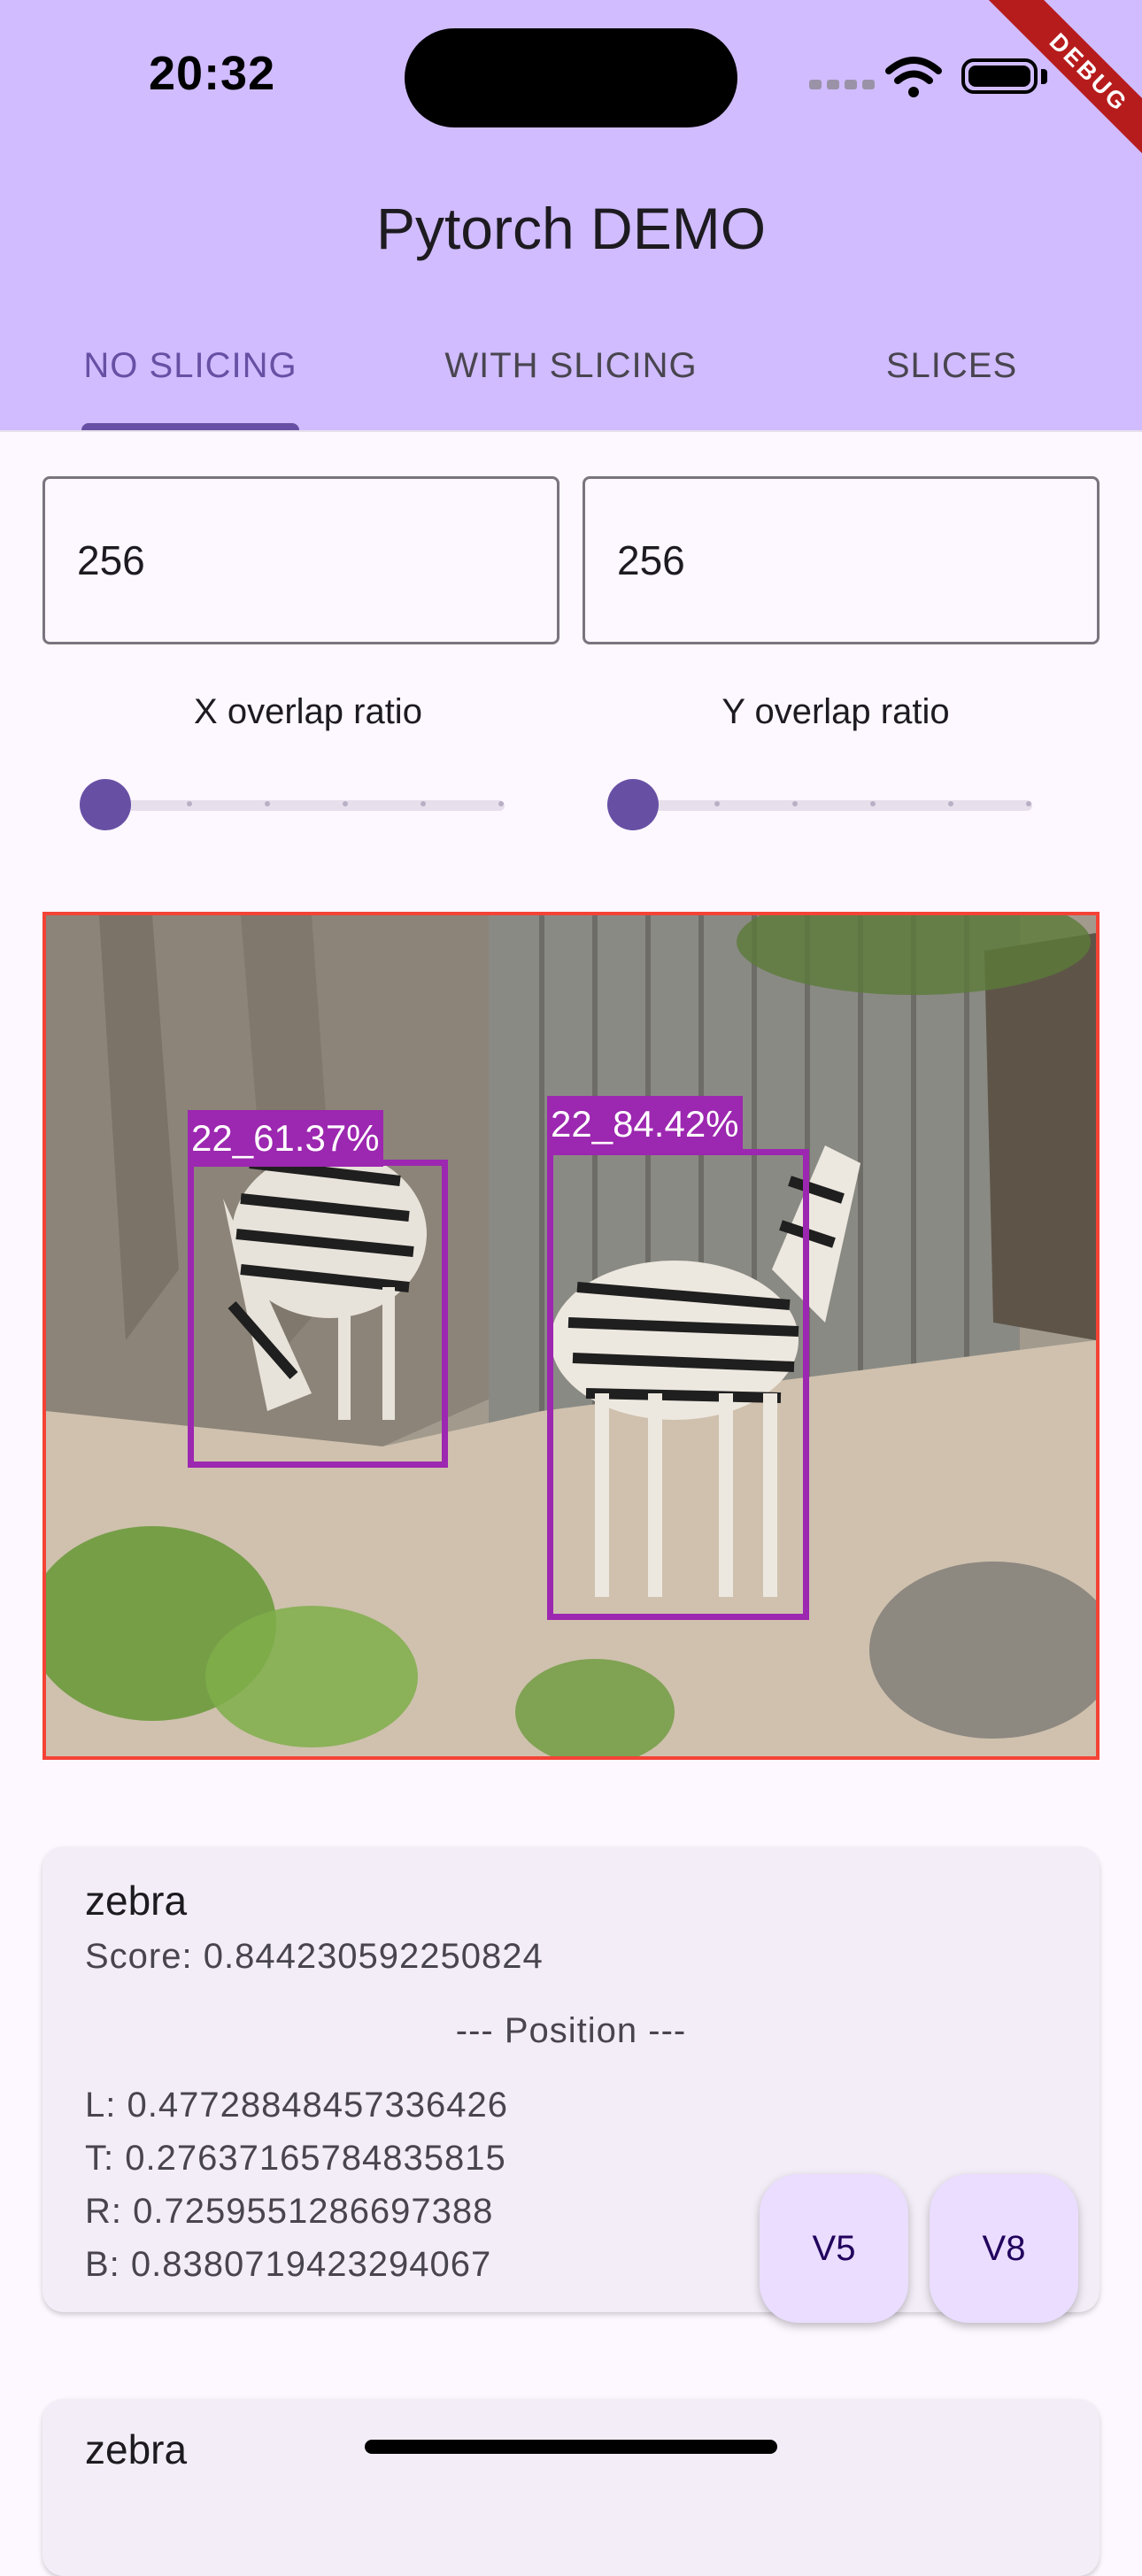 The height and width of the screenshot is (2576, 1142). Describe the element at coordinates (835, 711) in the screenshot. I see `y-overlap-label: Y overlap ratio` at that location.